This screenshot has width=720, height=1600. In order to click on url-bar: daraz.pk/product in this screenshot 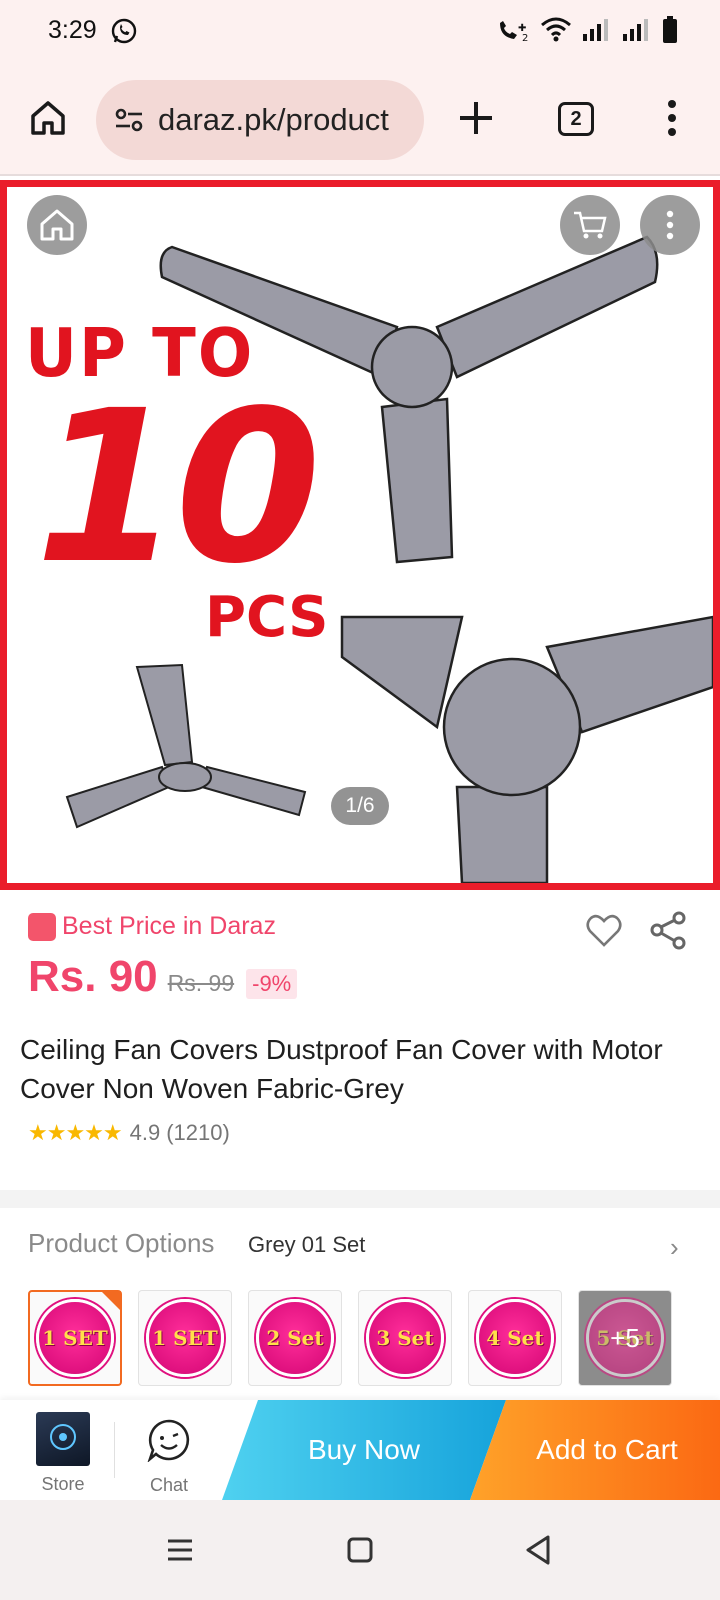, I will do `click(260, 120)`.